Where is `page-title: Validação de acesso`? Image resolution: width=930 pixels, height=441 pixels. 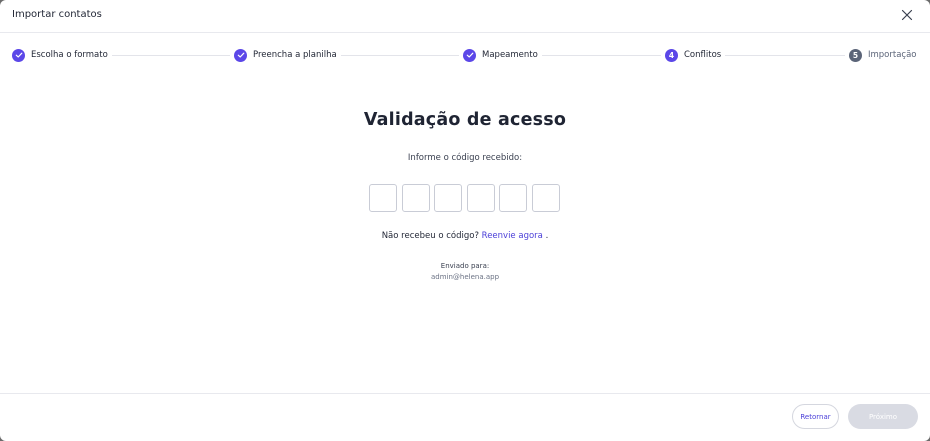
page-title: Validação de acesso is located at coordinates (465, 120).